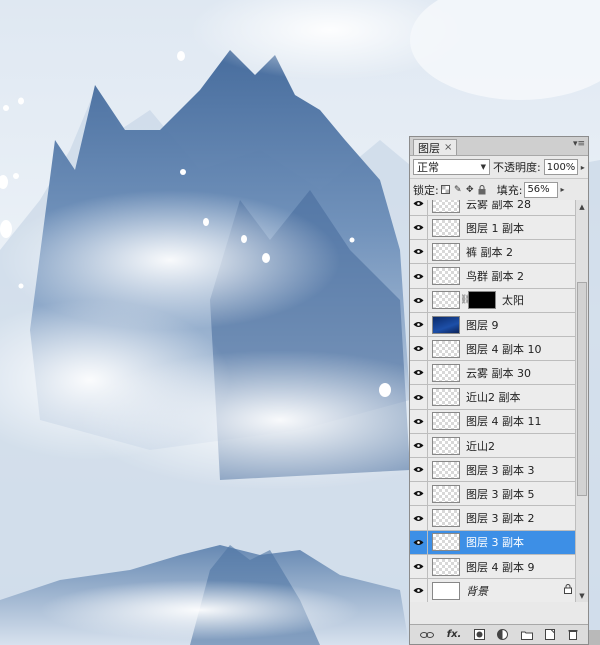  Describe the element at coordinates (562, 189) in the screenshot. I see `fill-slider-icon: ▸` at that location.